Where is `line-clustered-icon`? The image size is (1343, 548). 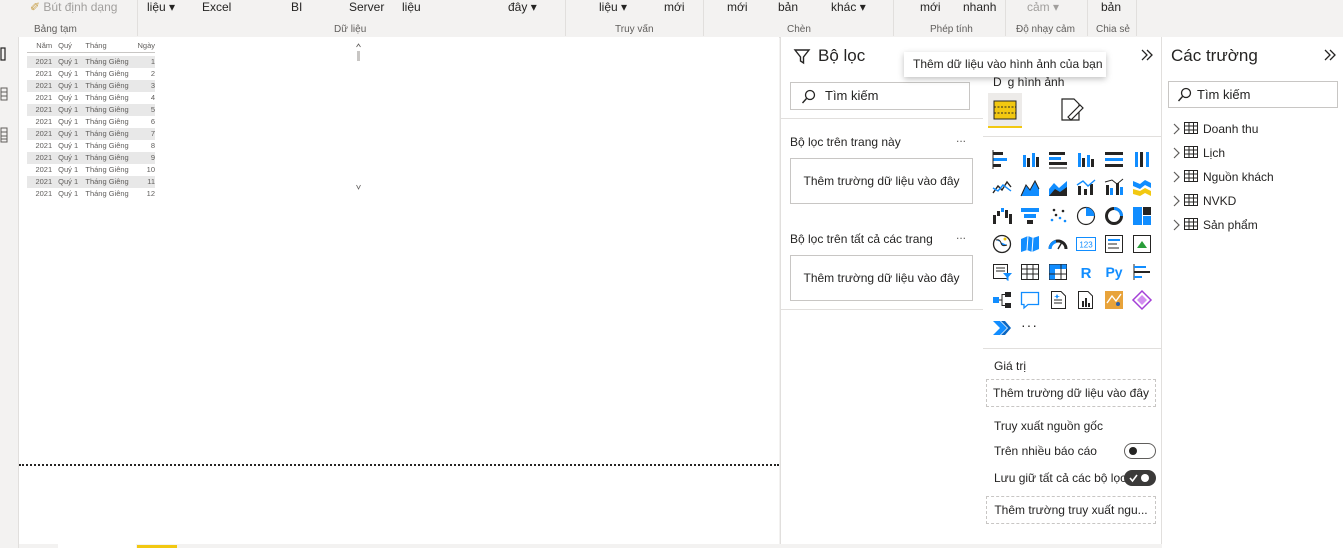 line-clustered-icon is located at coordinates (1114, 188).